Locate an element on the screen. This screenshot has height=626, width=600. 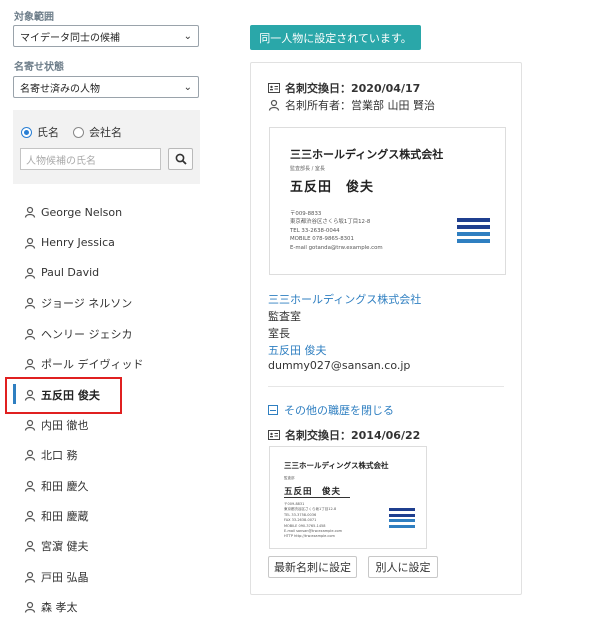
merge-status-select-value: 名寄せ済みの人物 is located at coordinates (60, 89).